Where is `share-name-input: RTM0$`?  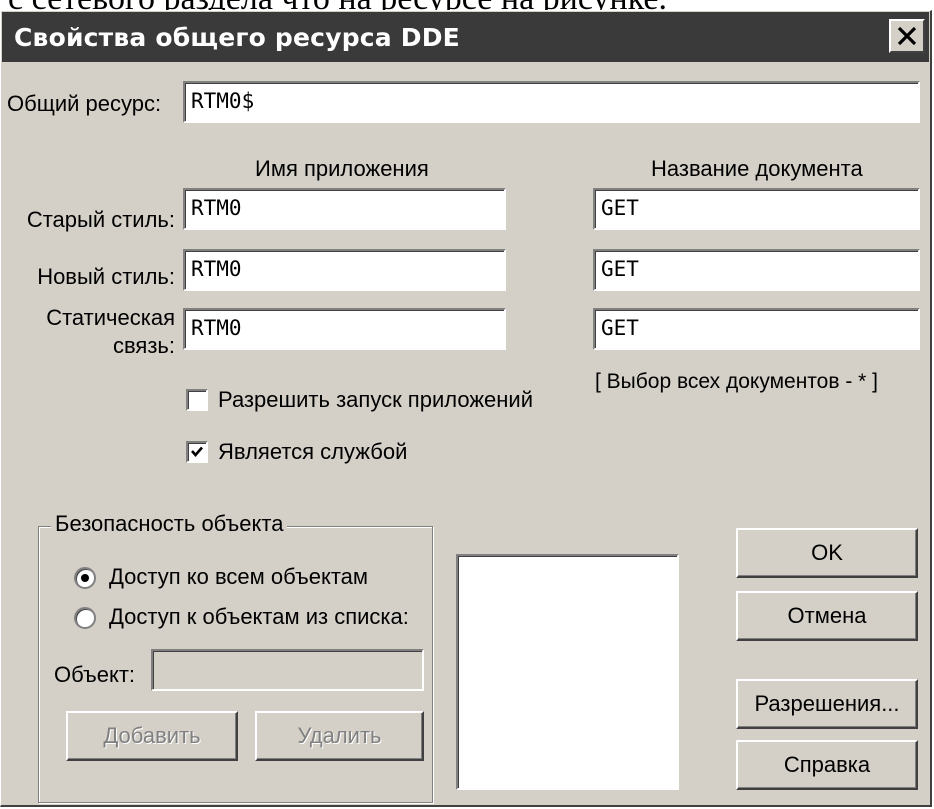 share-name-input: RTM0$ is located at coordinates (551, 102).